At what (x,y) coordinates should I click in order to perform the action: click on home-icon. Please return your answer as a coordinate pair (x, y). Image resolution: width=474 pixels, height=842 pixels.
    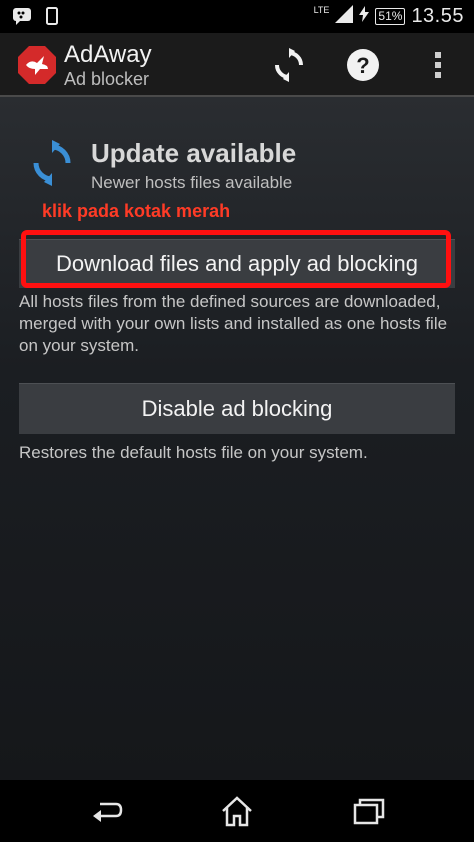
    Looking at the image, I should click on (237, 811).